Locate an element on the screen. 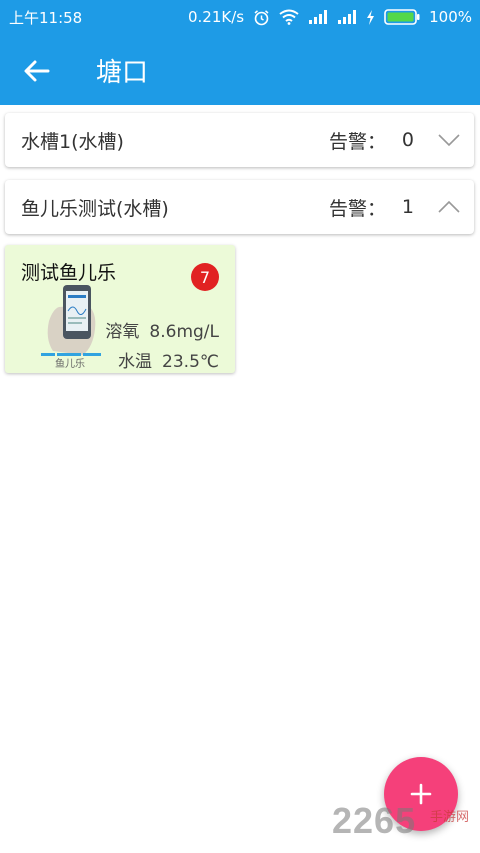  device-card: 测试鱼儿乐 7 鱼儿乐 溶氧 8.6mg/L 水温 23.5℃ is located at coordinates (120, 309).